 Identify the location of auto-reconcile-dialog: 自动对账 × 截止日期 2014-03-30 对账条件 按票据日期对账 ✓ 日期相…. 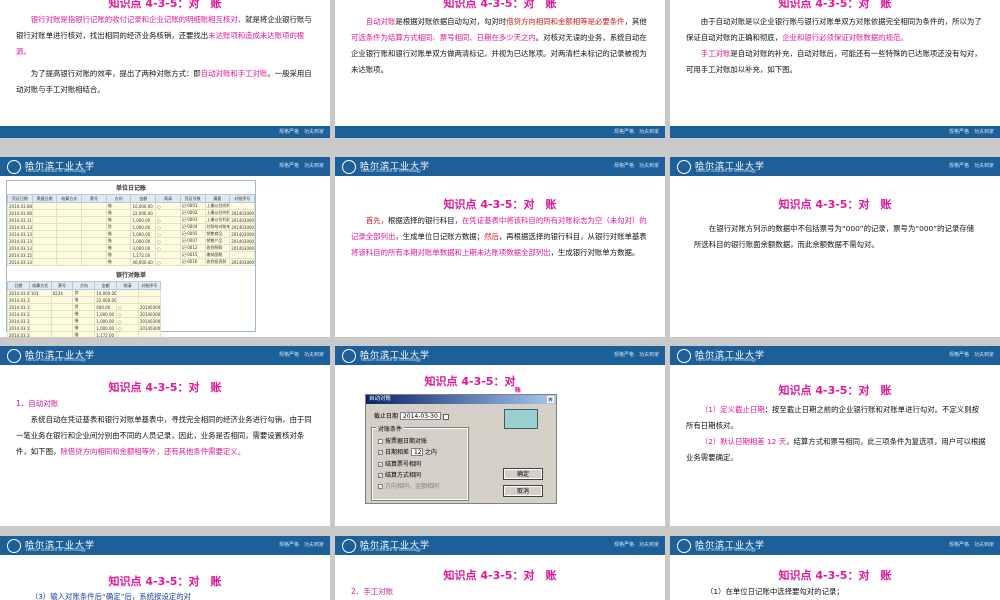
(461, 449).